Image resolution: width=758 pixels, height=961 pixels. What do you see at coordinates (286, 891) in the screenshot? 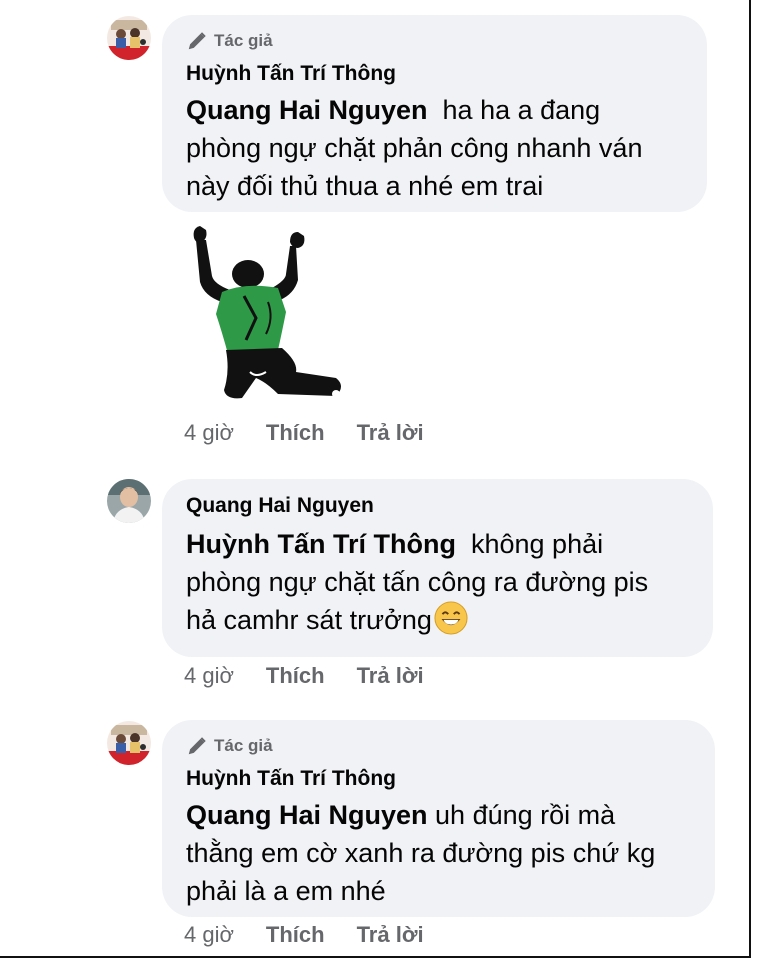
I see `comment-text-line-3: phải là a em nhé` at bounding box center [286, 891].